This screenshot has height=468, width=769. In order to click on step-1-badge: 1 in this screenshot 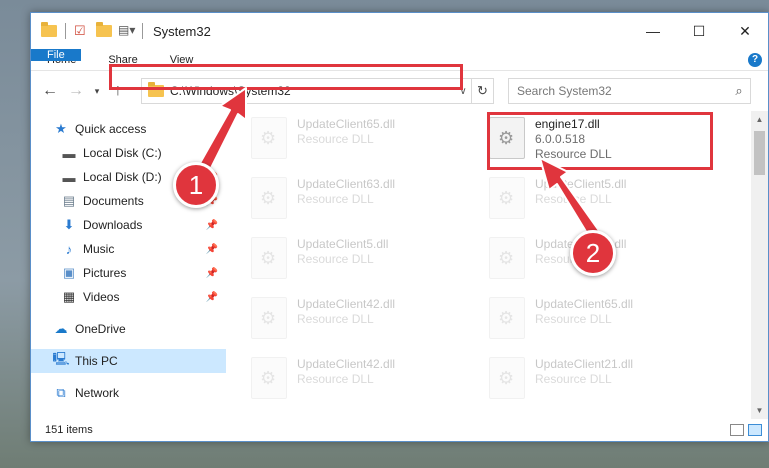, I will do `click(196, 185)`.